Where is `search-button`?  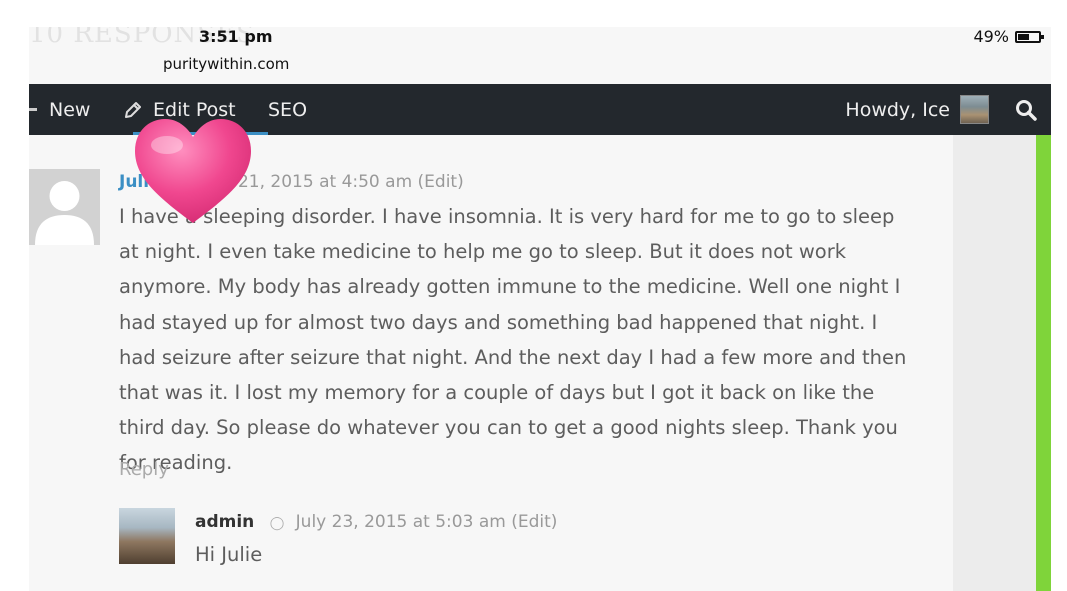
search-button is located at coordinates (1026, 109).